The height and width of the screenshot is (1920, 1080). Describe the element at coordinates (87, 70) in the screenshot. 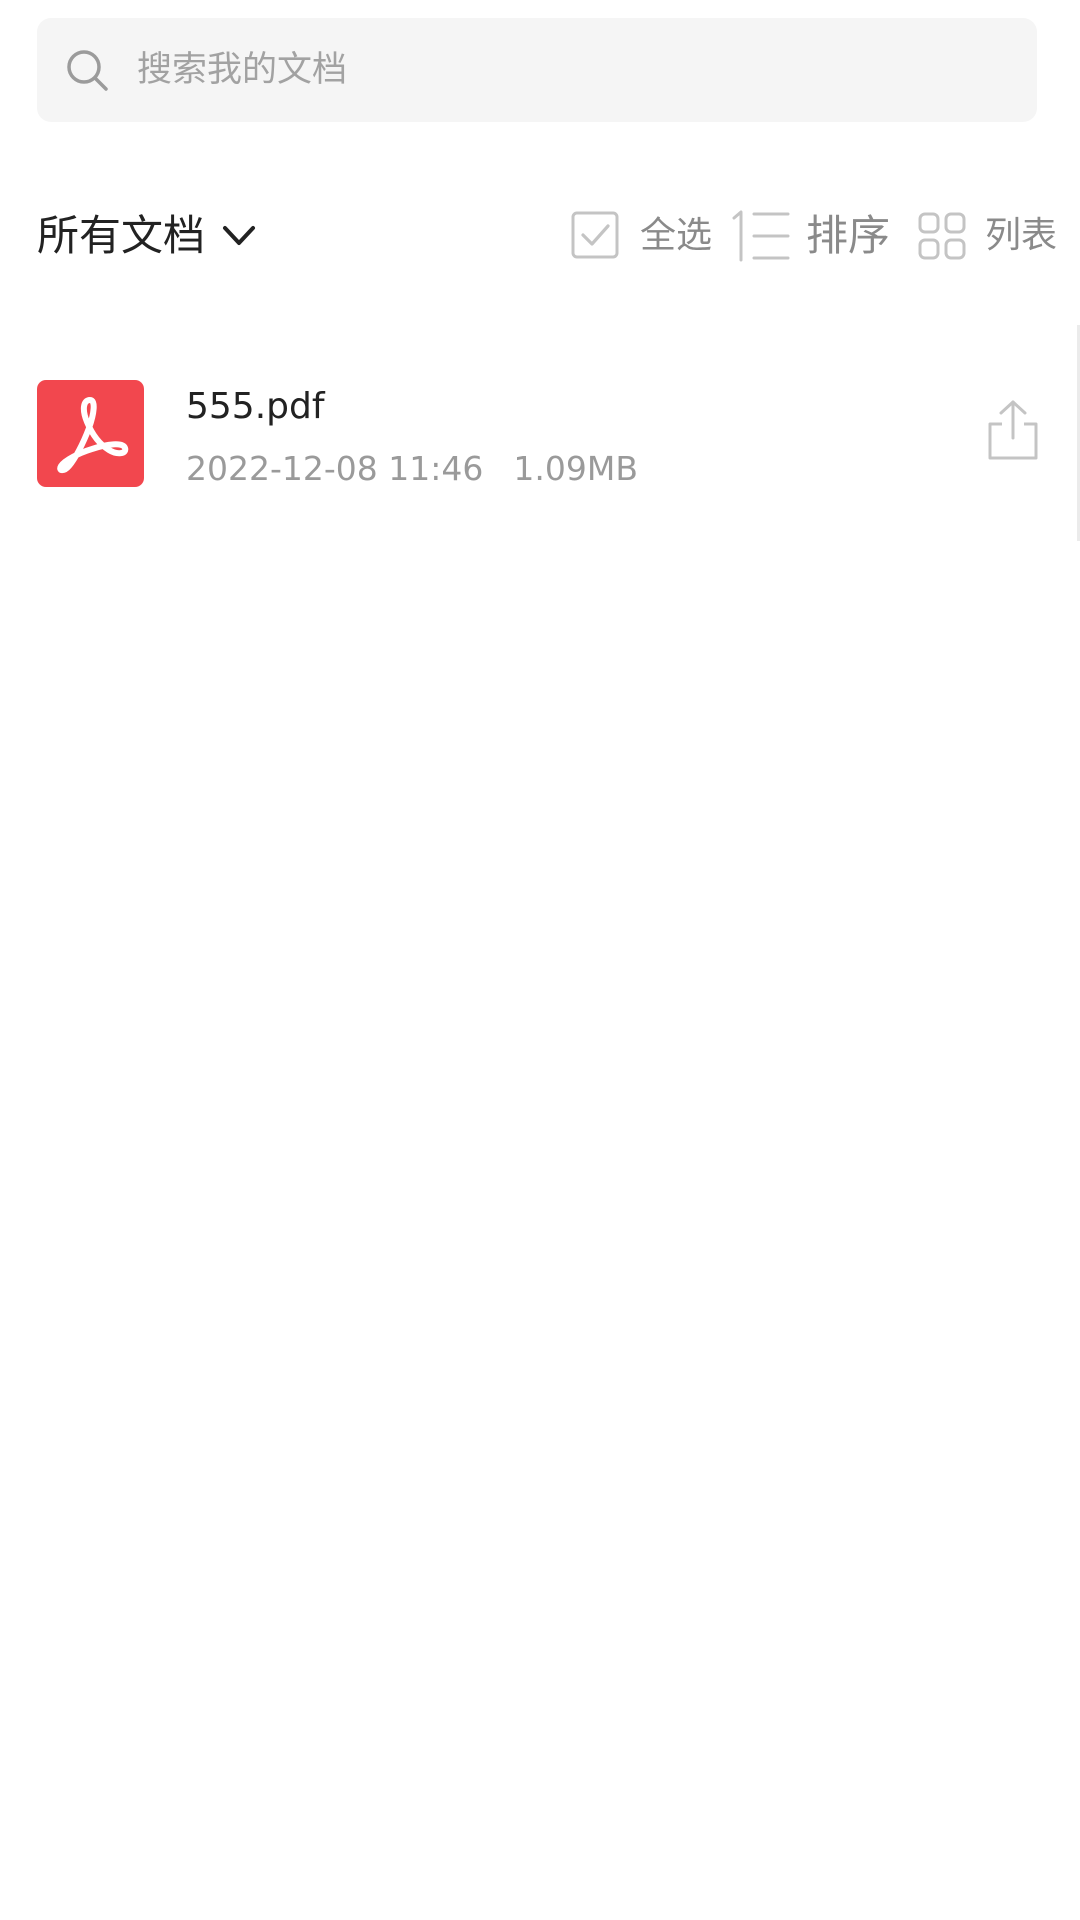

I see `search-icon` at that location.